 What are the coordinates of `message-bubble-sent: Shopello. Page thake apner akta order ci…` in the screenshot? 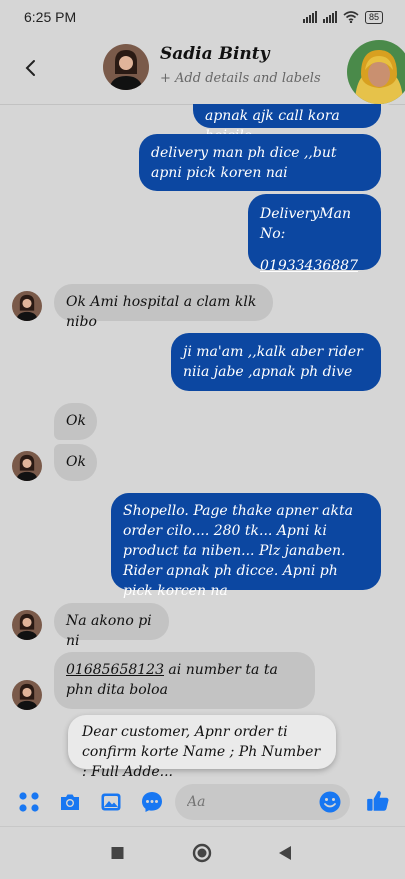 It's located at (246, 546).